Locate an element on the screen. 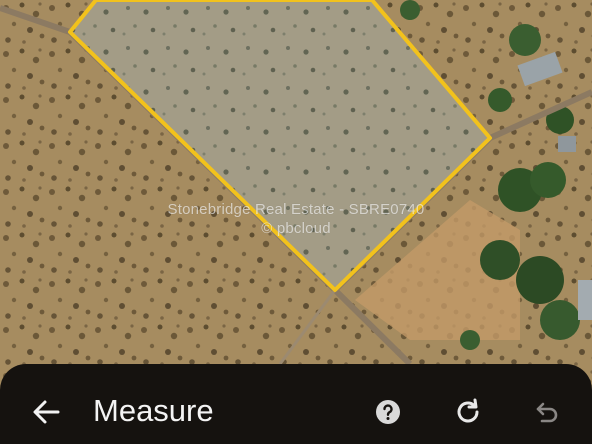 This screenshot has width=592, height=444. refresh-icon is located at coordinates (468, 410).